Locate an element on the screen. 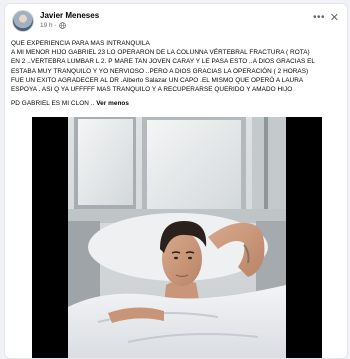  post-meta: 19 h · is located at coordinates (53, 25).